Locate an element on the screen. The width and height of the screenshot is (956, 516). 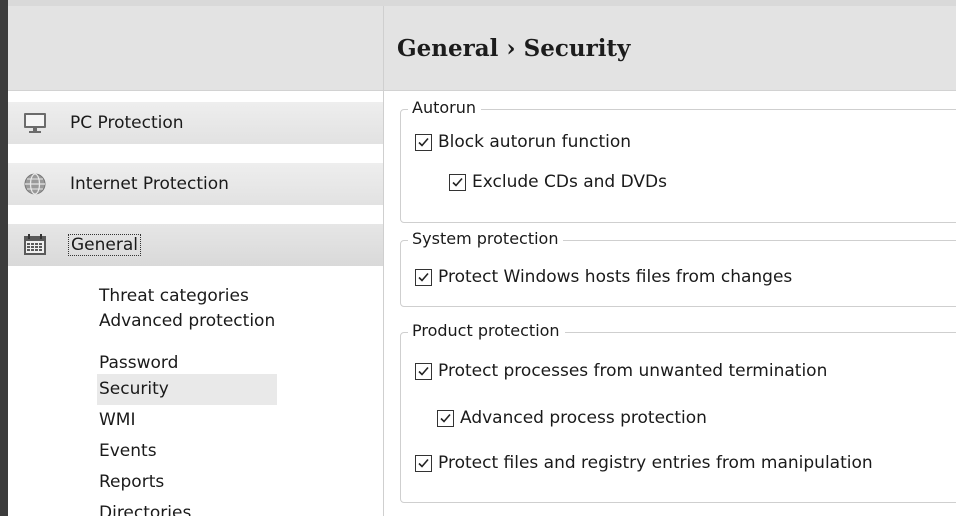
subnav-item-password: Password is located at coordinates (187, 358).